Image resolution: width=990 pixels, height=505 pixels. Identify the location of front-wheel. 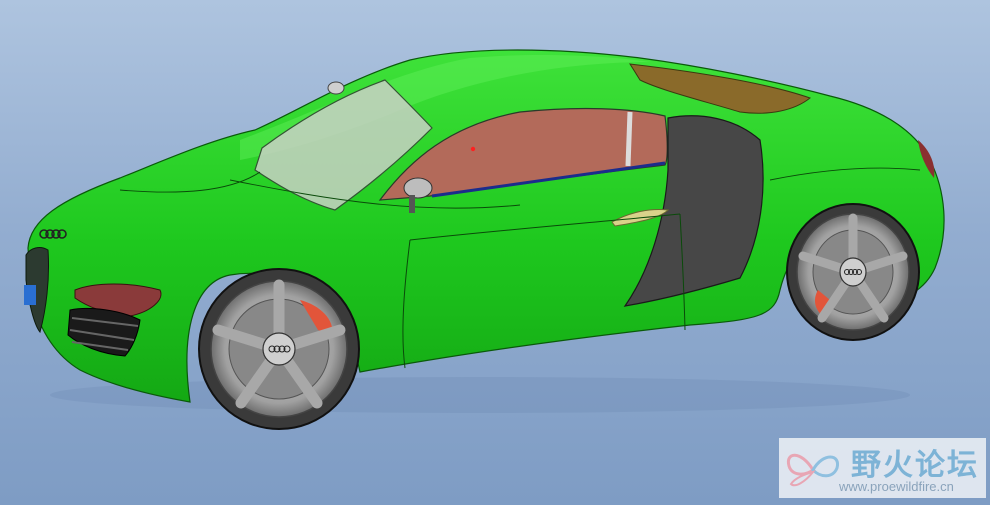
(279, 349).